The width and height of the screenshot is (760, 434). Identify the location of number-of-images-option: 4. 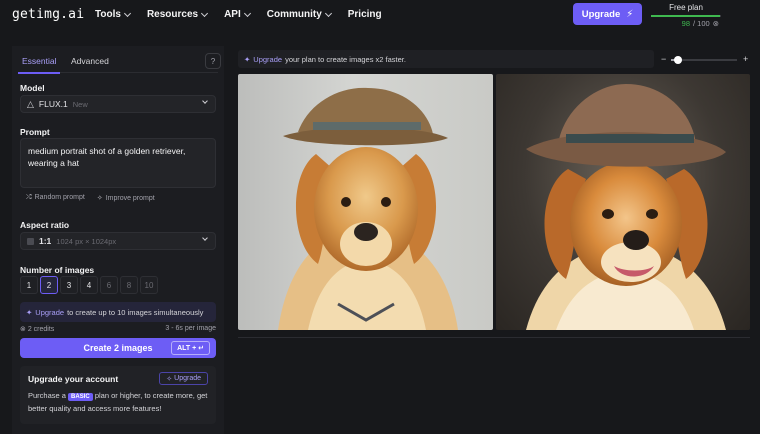
(89, 285).